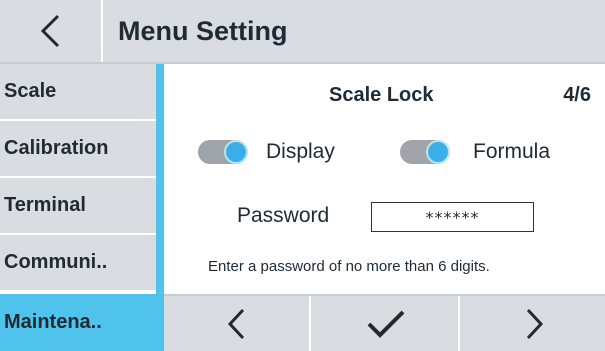 This screenshot has height=351, width=605. I want to click on sidebar-accent-divider, so click(160, 207).